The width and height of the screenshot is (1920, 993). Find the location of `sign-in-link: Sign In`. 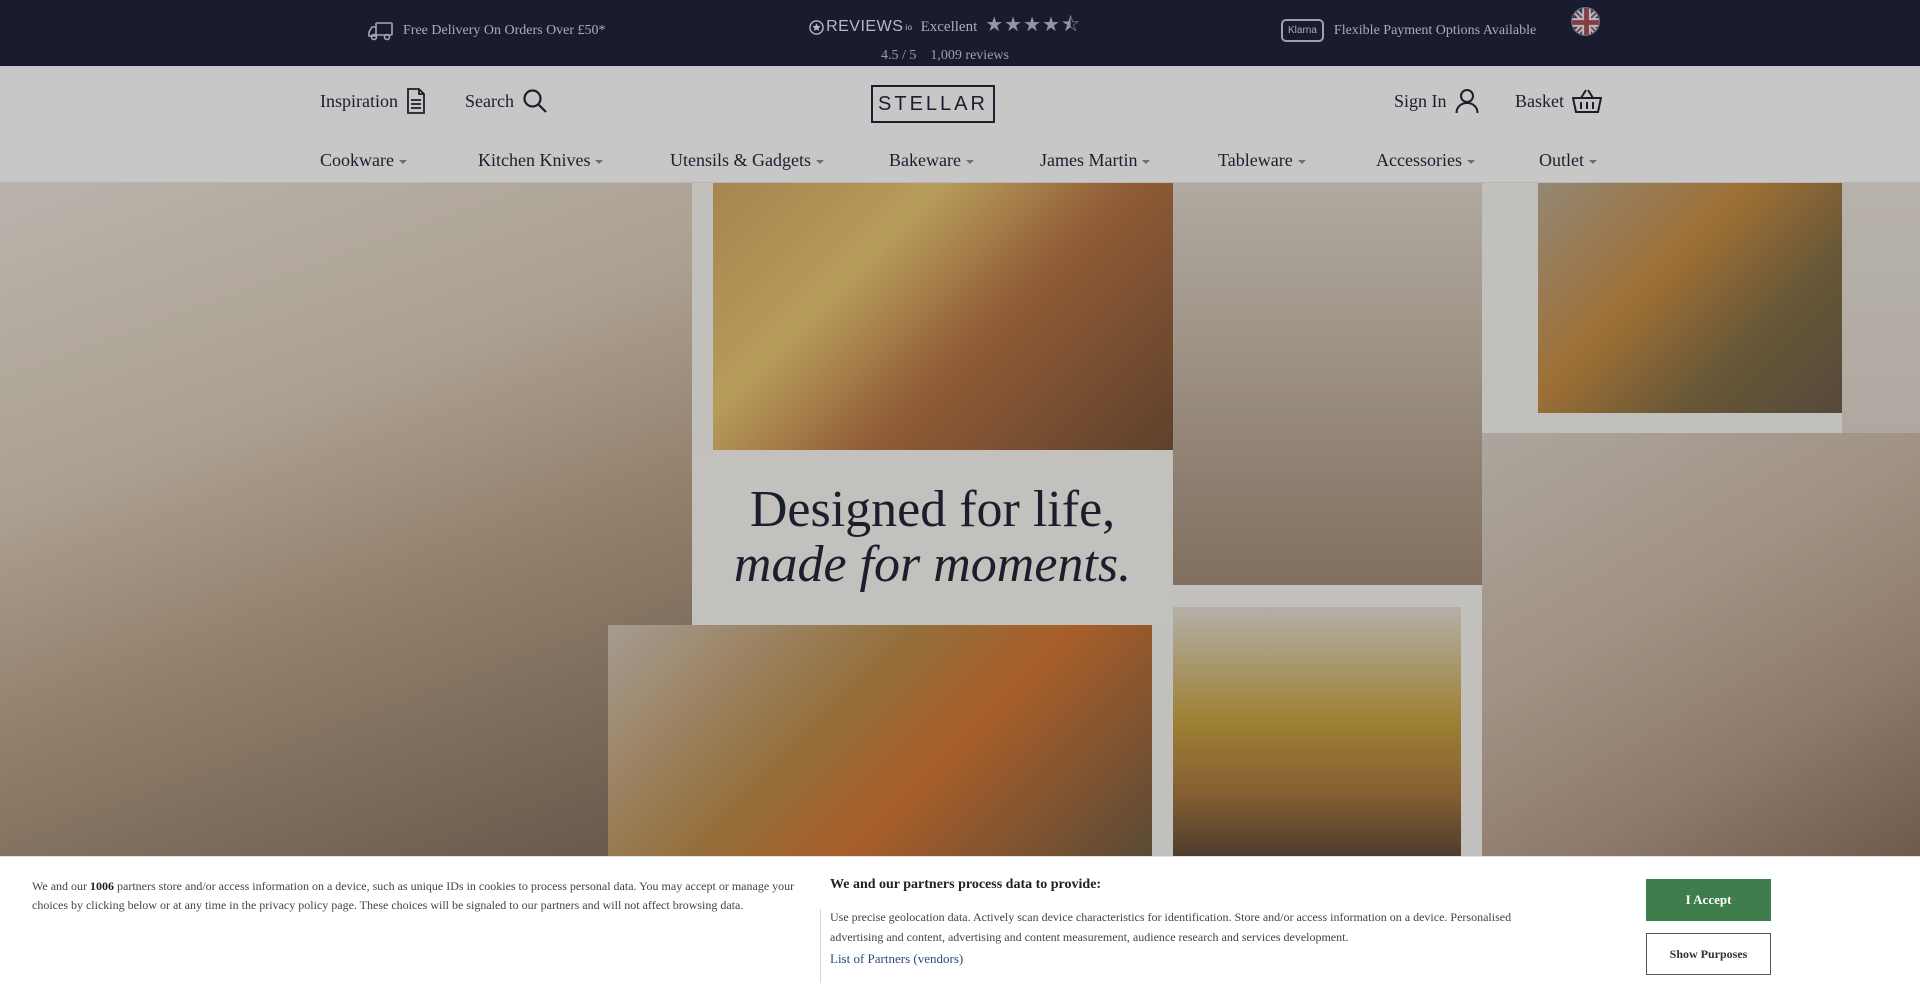

sign-in-link: Sign In is located at coordinates (1436, 101).